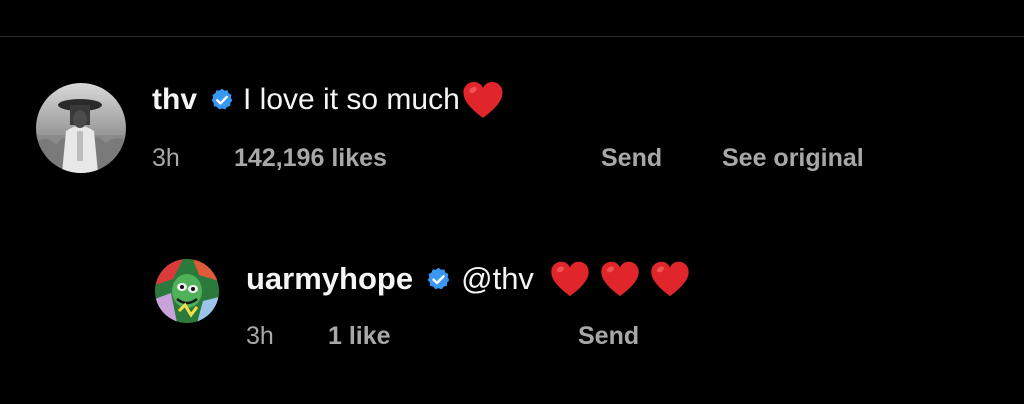 The width and height of the screenshot is (1024, 404). I want to click on avatar-uarmyhope, so click(187, 291).